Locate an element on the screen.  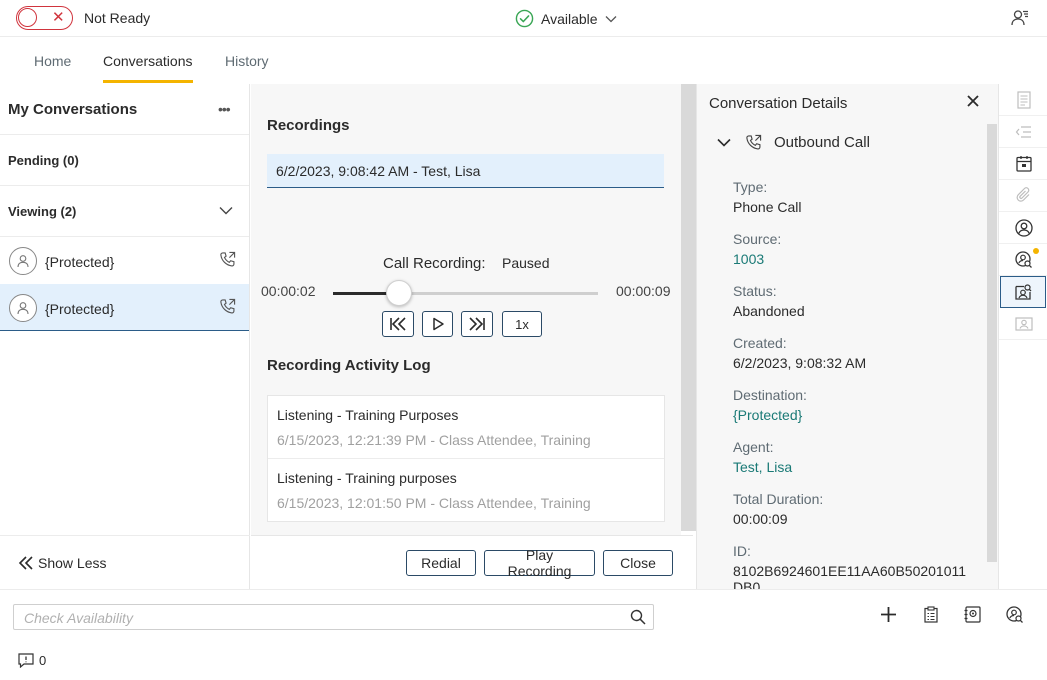
log-item-title: Listening - Training purposes is located at coordinates (367, 478).